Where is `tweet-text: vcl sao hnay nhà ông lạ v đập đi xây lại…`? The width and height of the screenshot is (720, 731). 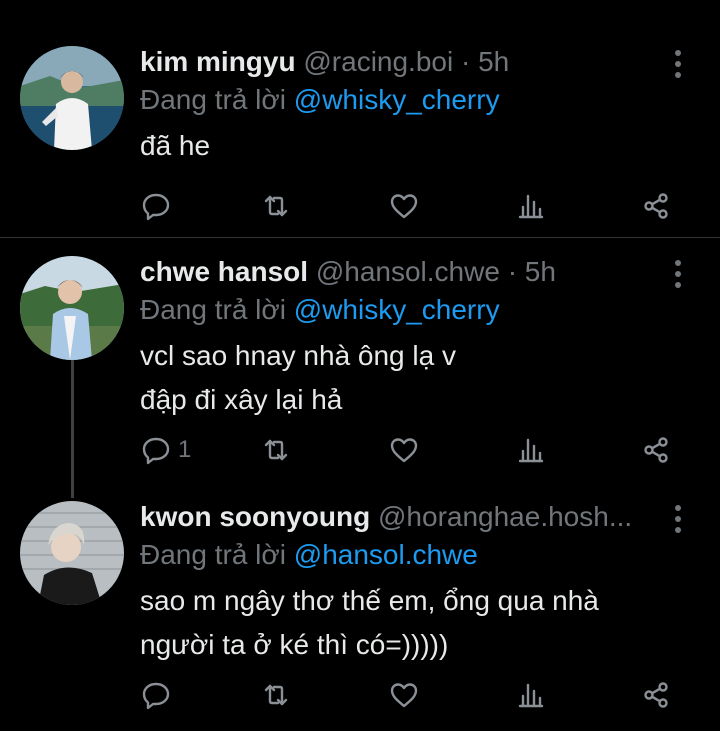 tweet-text: vcl sao hnay nhà ông lạ v đập đi xây lại… is located at coordinates (298, 377).